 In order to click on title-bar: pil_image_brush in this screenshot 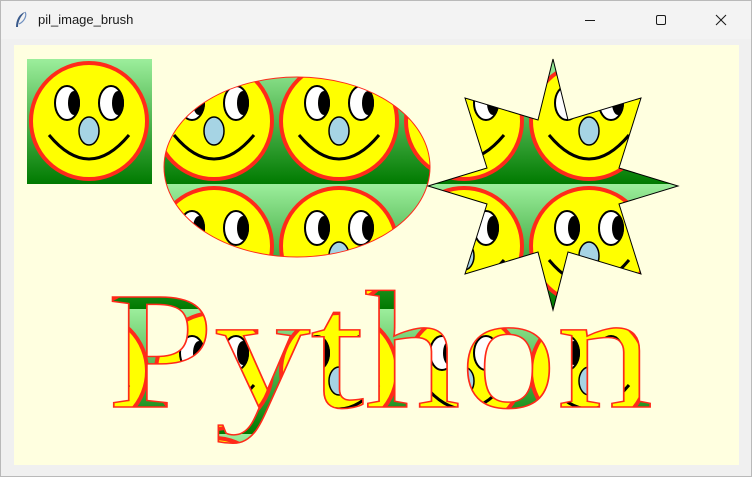, I will do `click(376, 20)`.